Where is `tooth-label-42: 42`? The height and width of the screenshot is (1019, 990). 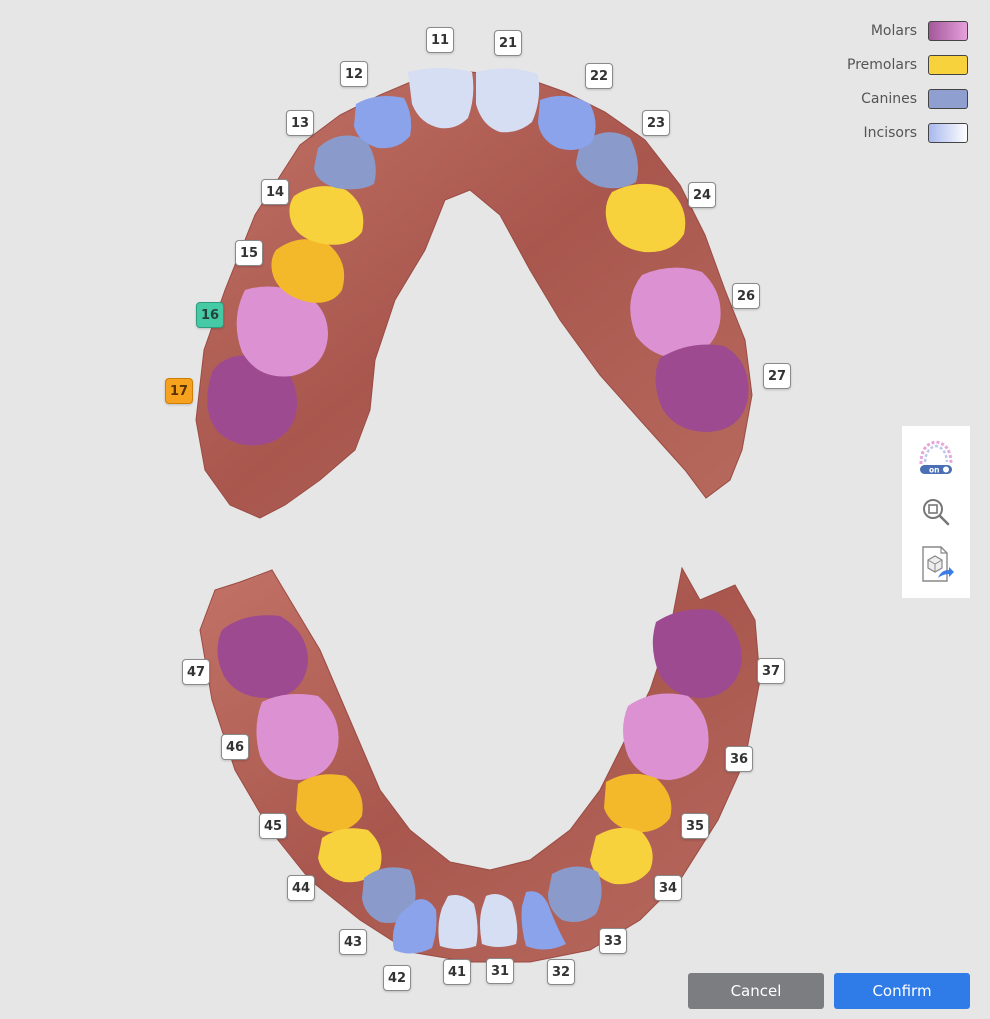 tooth-label-42: 42 is located at coordinates (397, 978).